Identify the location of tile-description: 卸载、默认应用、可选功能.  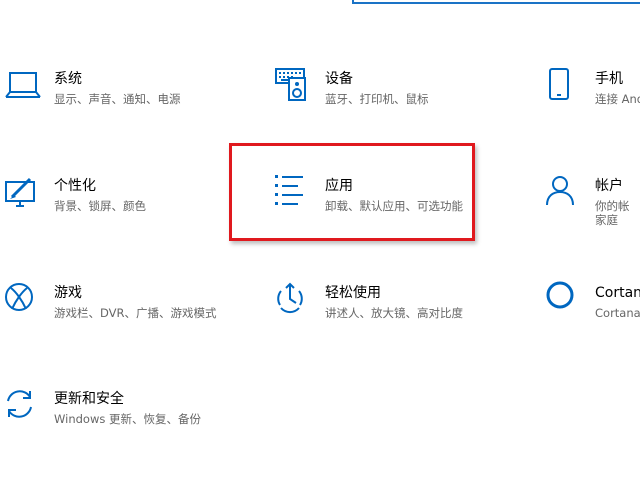
(394, 206).